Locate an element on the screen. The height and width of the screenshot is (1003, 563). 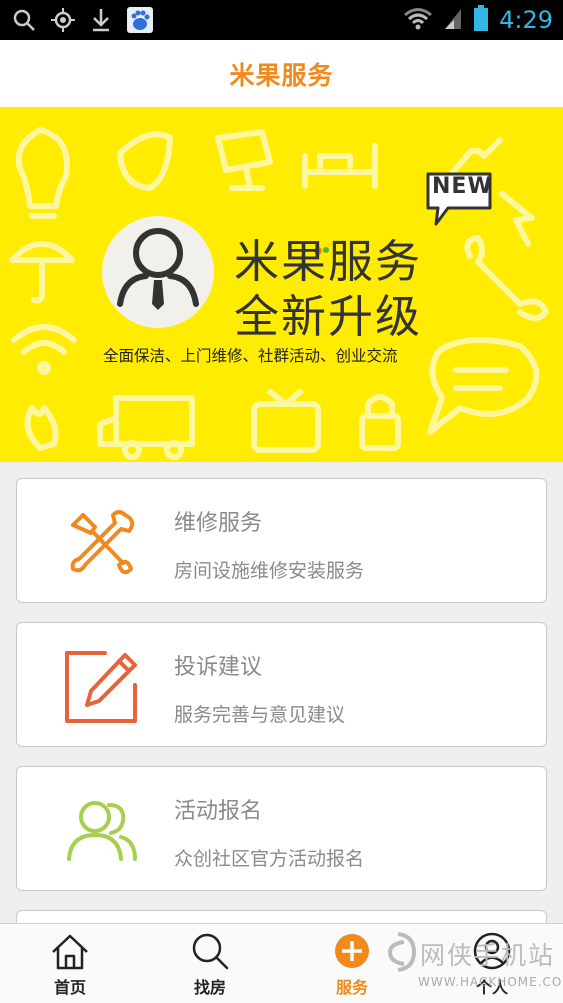
watermark-logo is located at coordinates (402, 952).